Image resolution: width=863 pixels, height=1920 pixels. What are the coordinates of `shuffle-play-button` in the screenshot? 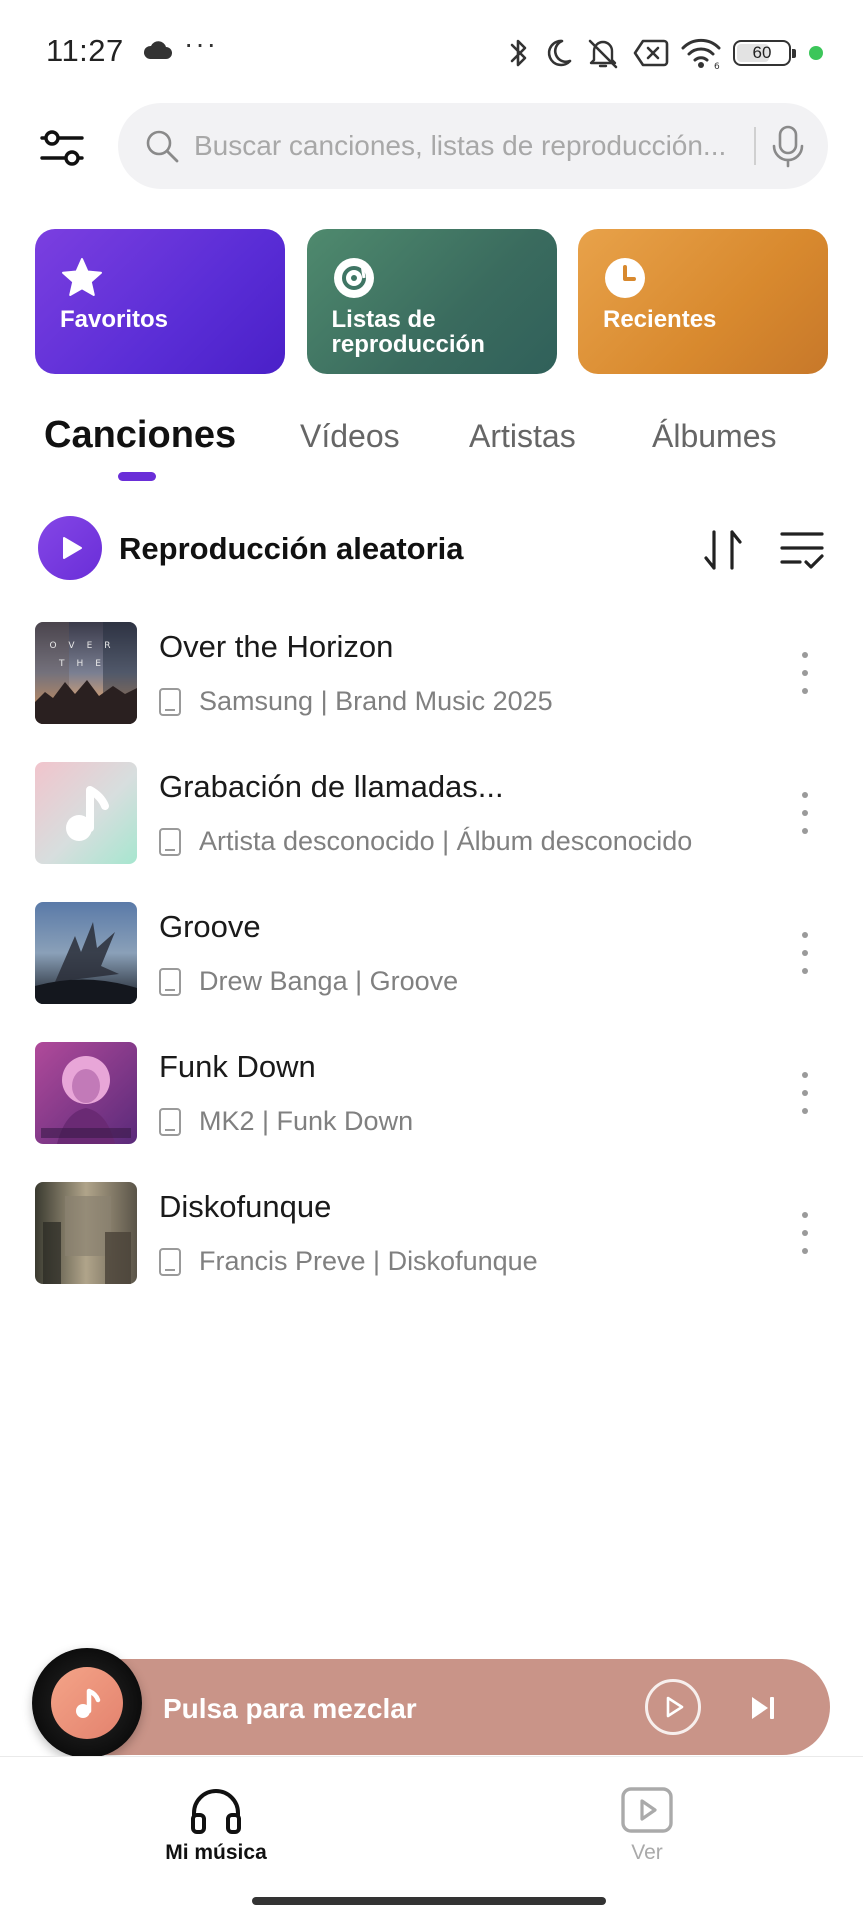 It's located at (70, 548).